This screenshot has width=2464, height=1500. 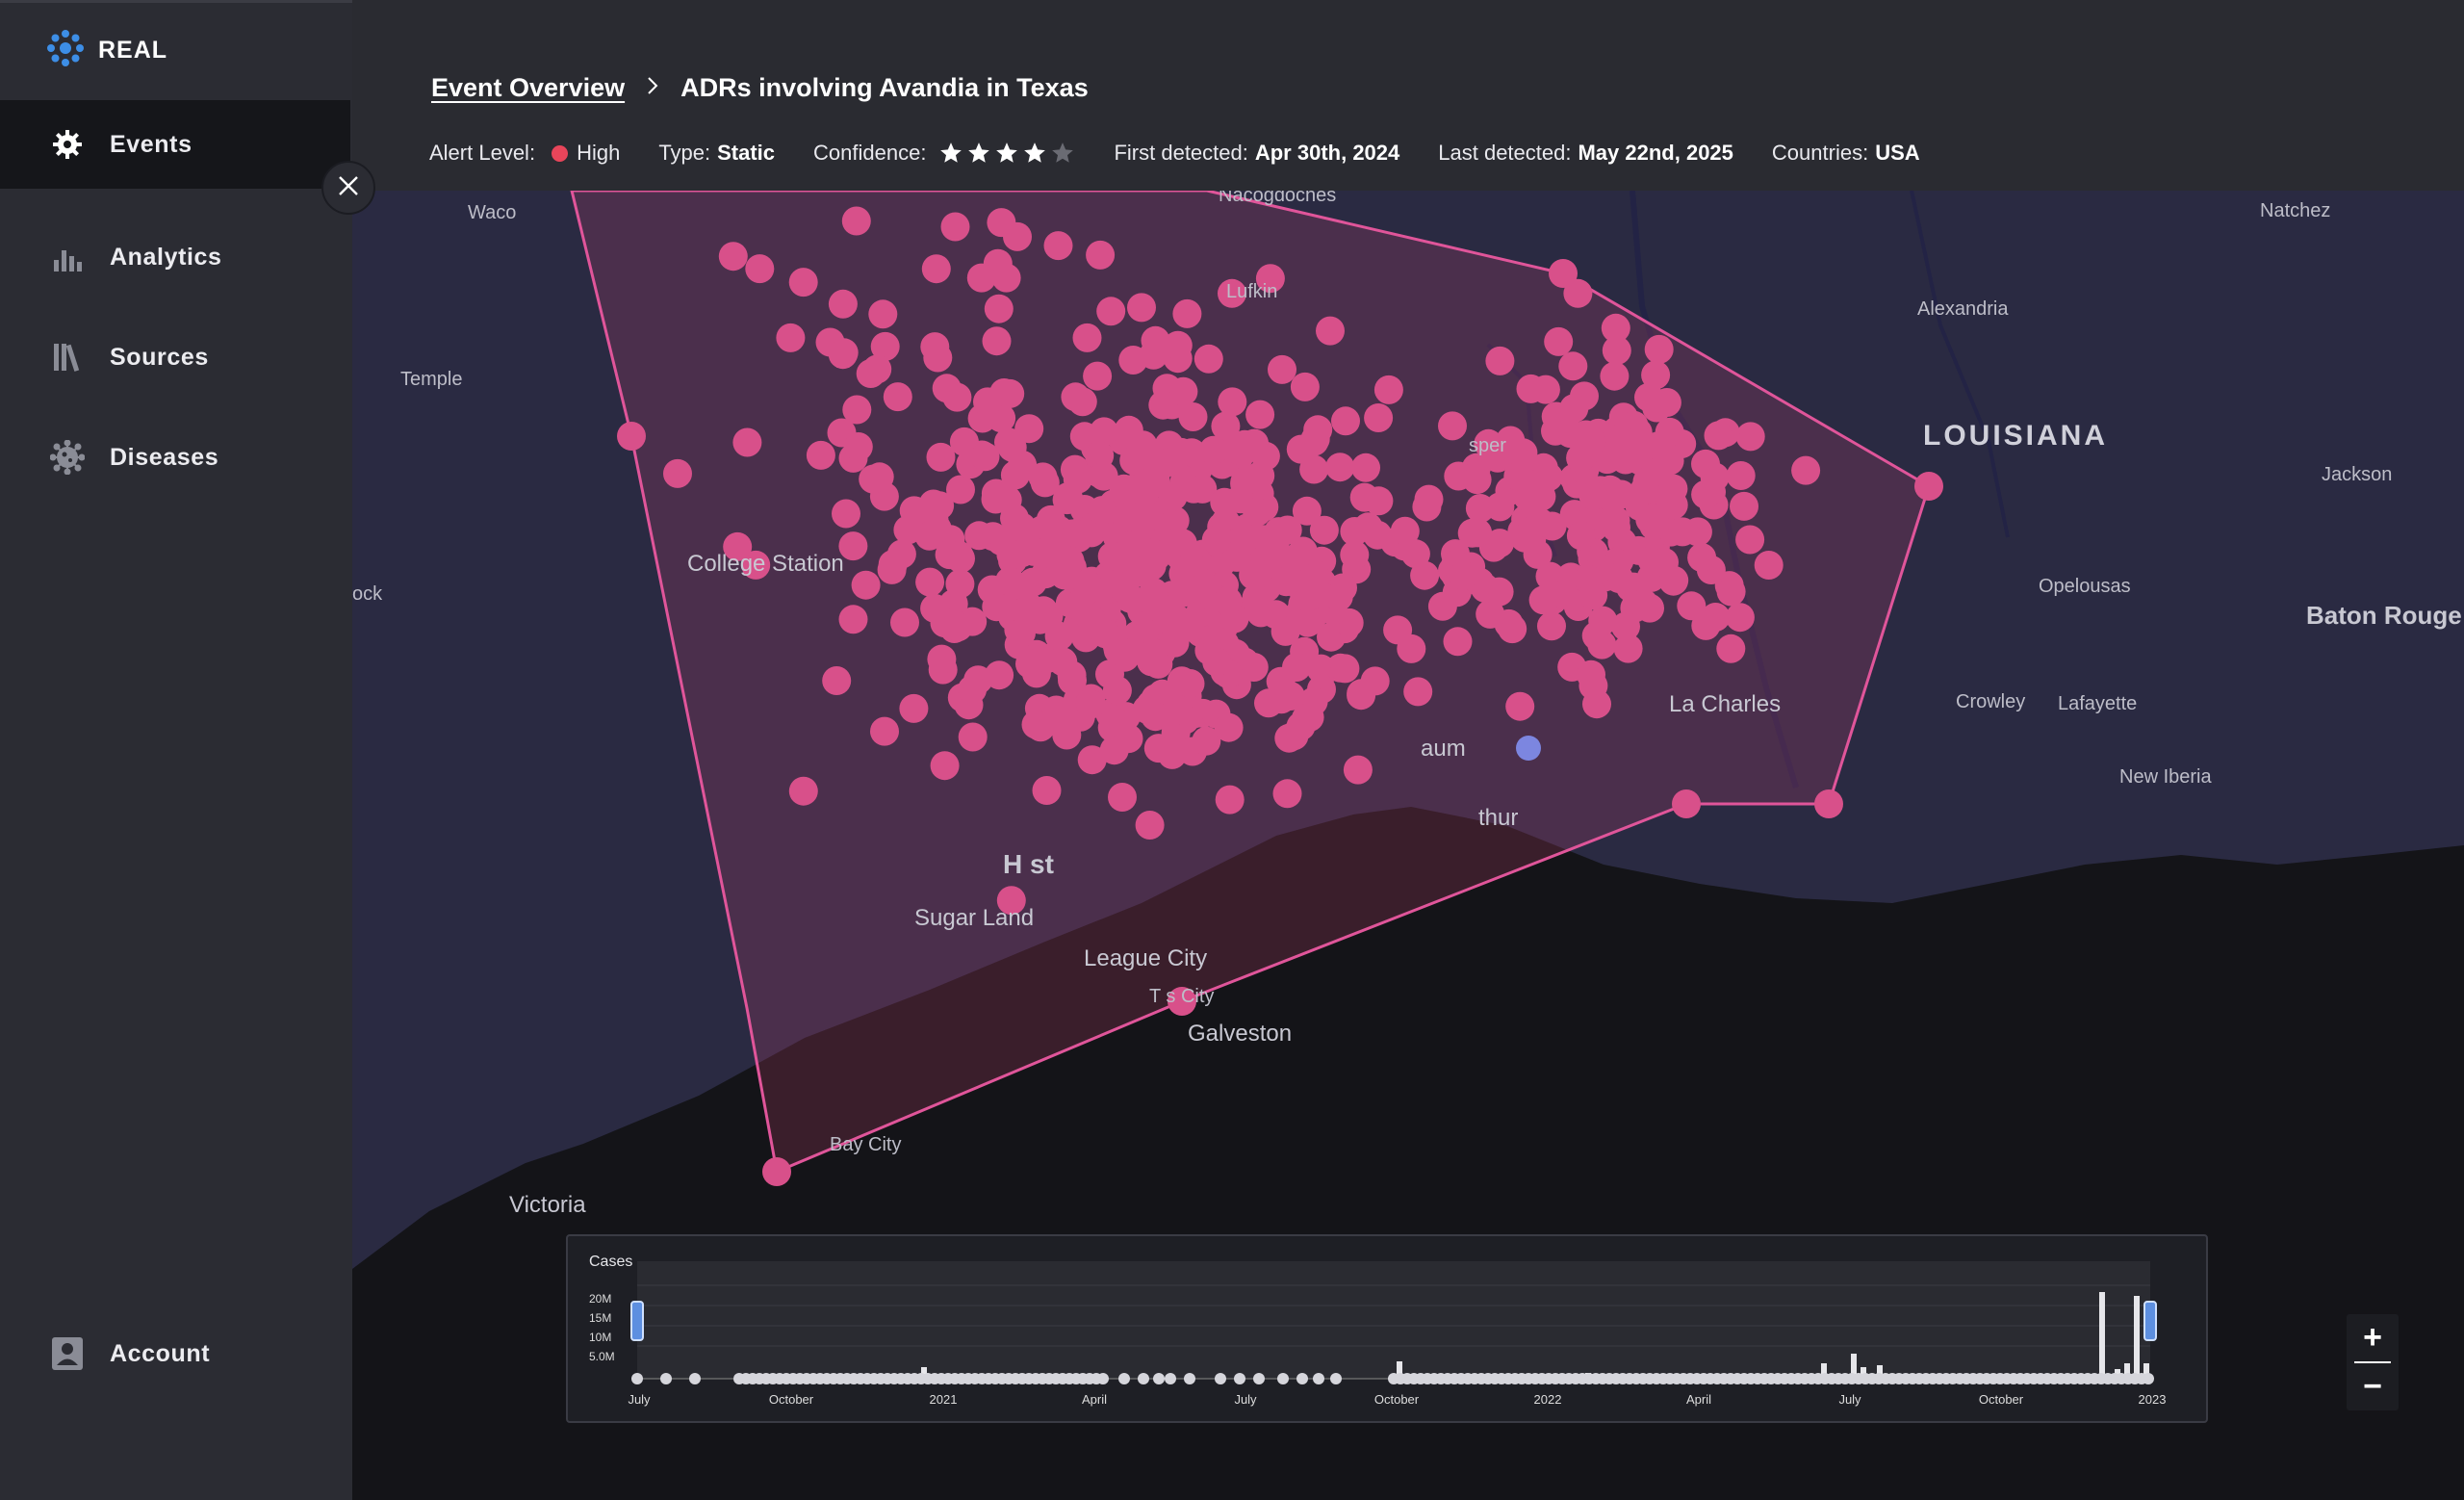 I want to click on sidebar-item-sources: Sources, so click(x=175, y=357).